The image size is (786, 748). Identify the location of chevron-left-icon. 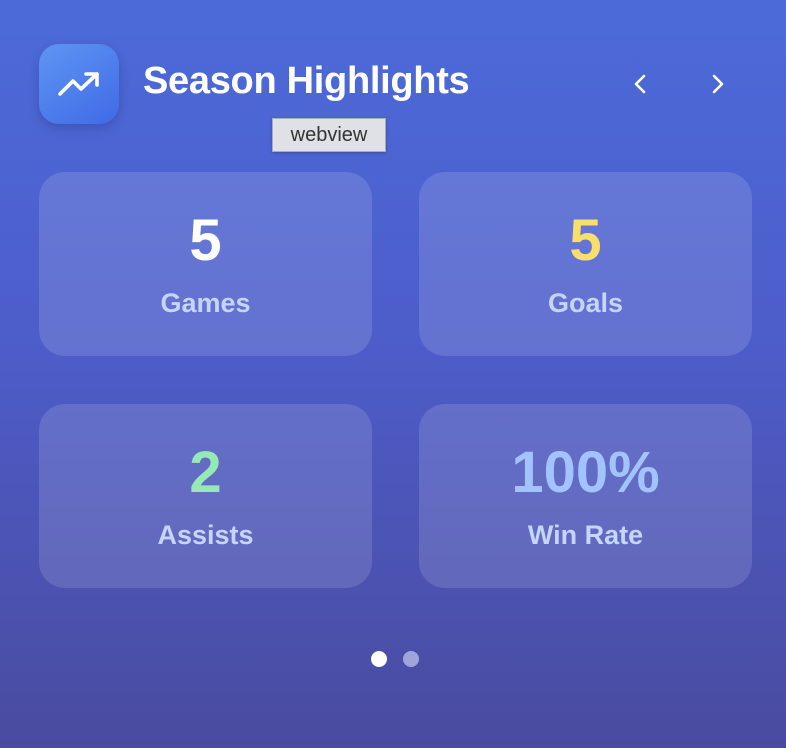
(640, 84).